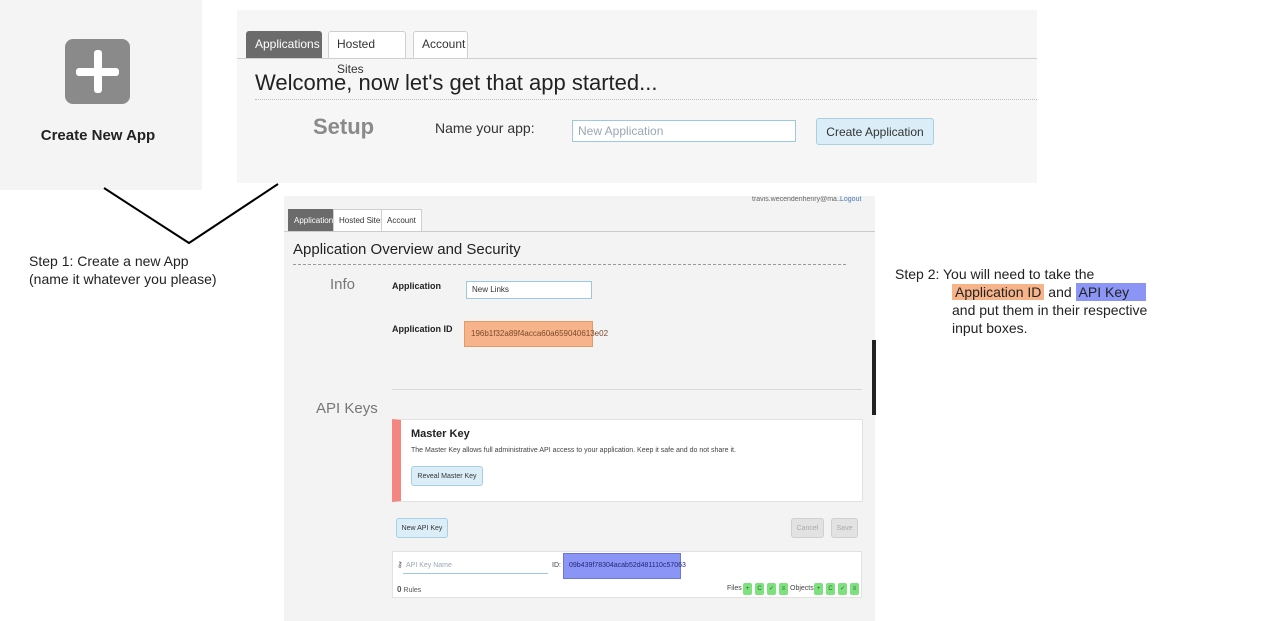 This screenshot has height=621, width=1266. Describe the element at coordinates (412, 590) in the screenshot. I see `rules-text: Rules` at that location.